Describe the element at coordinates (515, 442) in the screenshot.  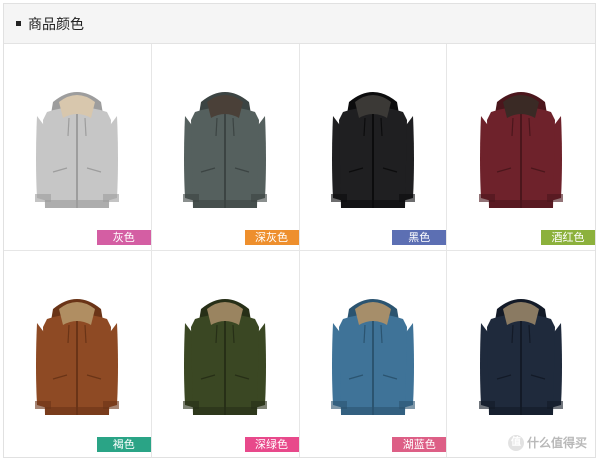
I see `watermark-logo-icon: 值` at that location.